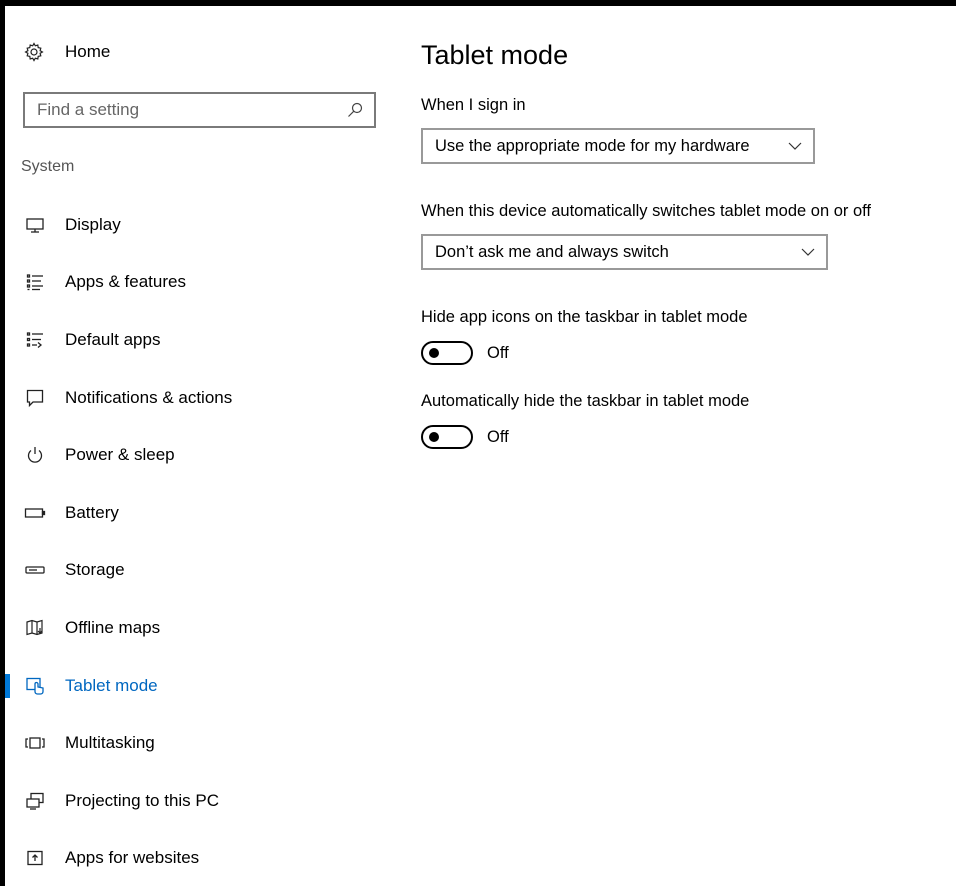 The image size is (956, 886). I want to click on page-title: Tablet mode, so click(495, 55).